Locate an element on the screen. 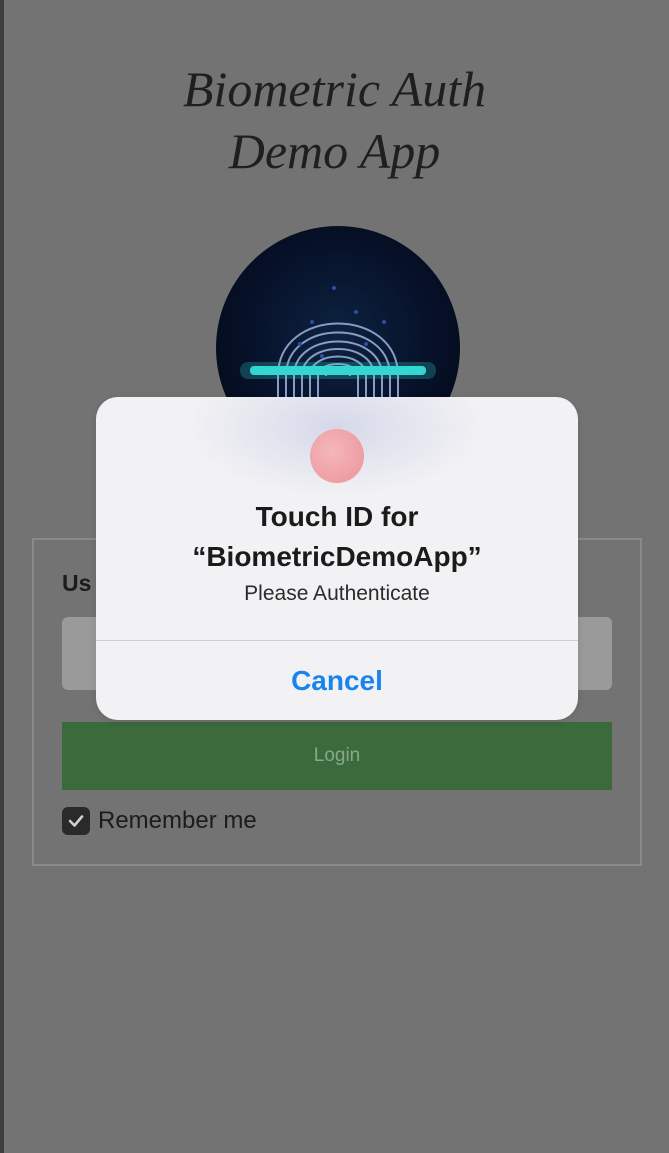 Image resolution: width=669 pixels, height=1153 pixels. remember-me-label: Remember me is located at coordinates (177, 820).